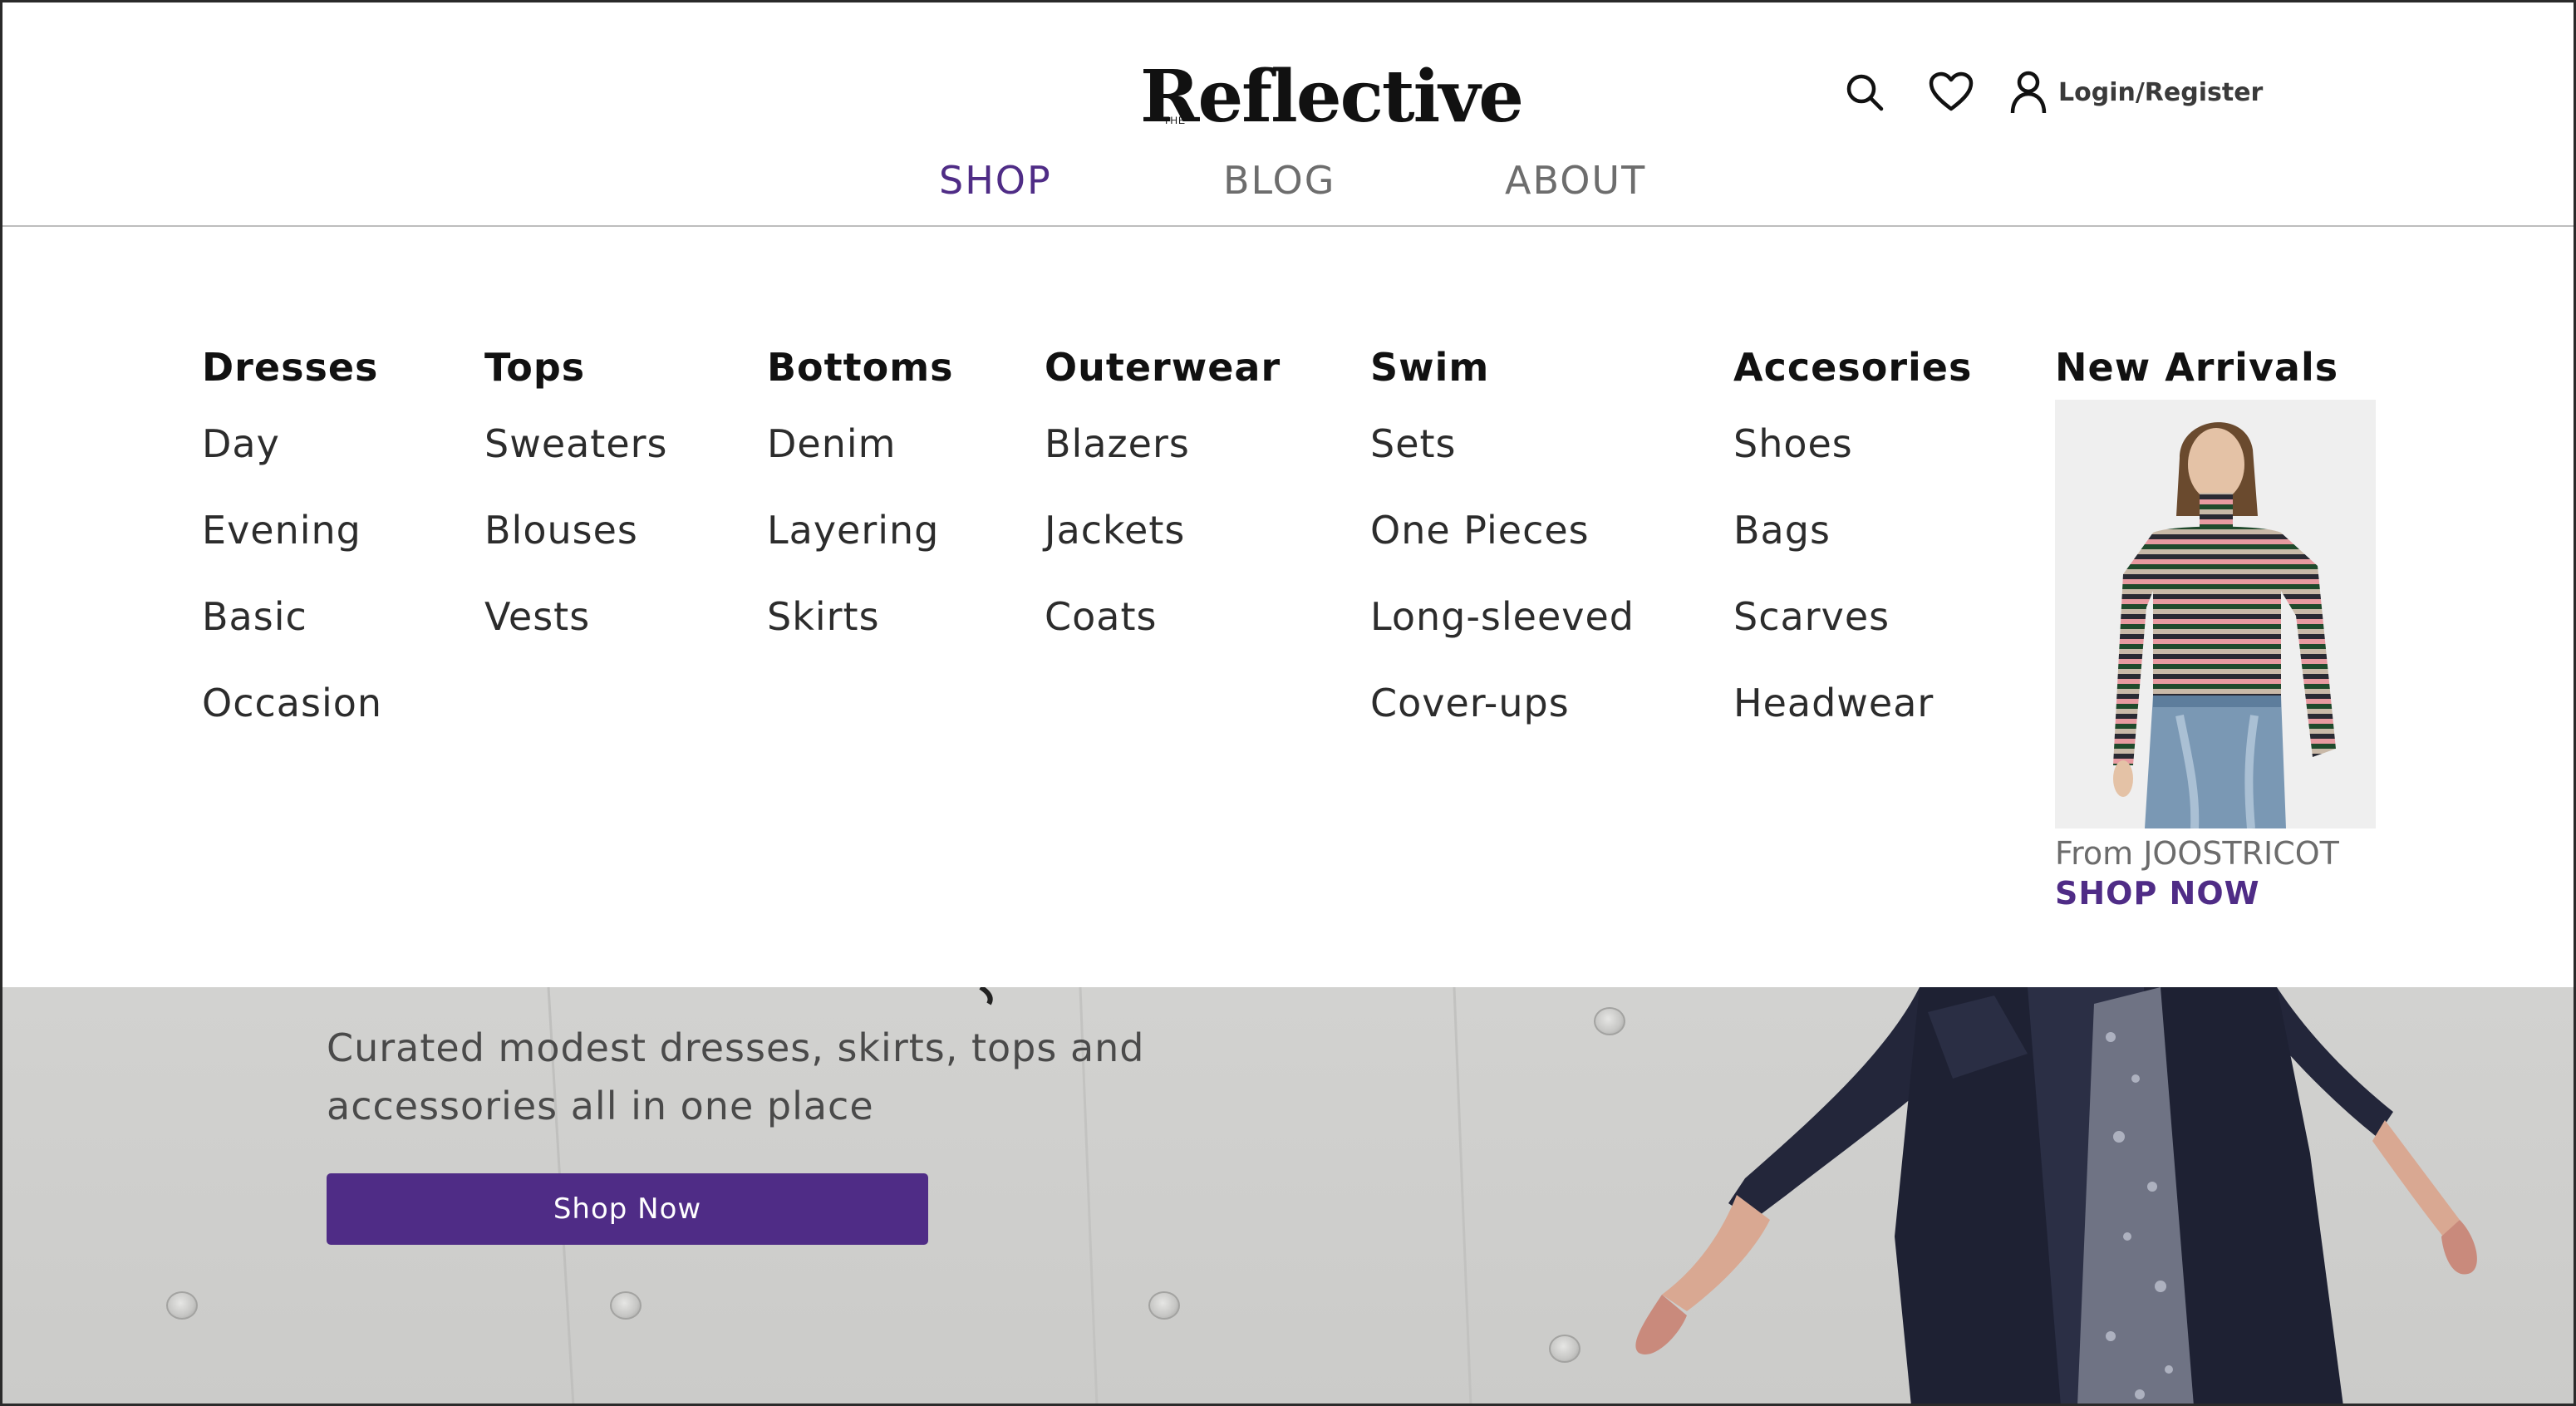 Image resolution: width=2576 pixels, height=1406 pixels. What do you see at coordinates (1575, 181) in the screenshot?
I see `nav-about: ABOUT` at bounding box center [1575, 181].